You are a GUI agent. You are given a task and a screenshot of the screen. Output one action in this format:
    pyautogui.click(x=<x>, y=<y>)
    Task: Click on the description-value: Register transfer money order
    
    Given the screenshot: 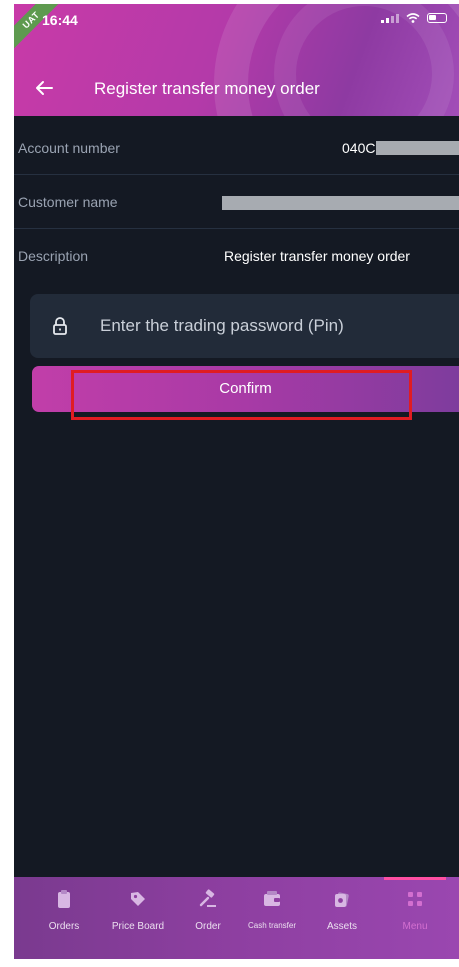 What is the action you would take?
    pyautogui.click(x=317, y=256)
    